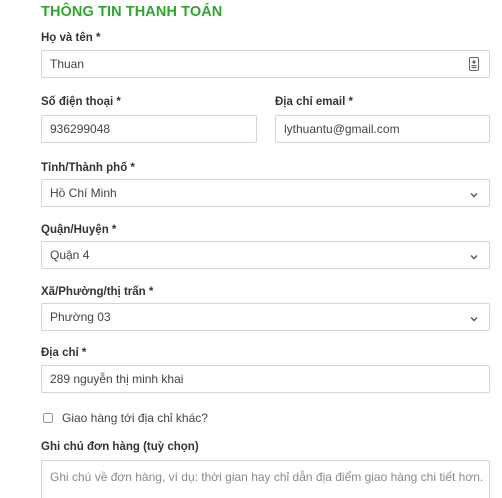  What do you see at coordinates (70, 255) in the screenshot?
I see `district-value: Quận 4` at bounding box center [70, 255].